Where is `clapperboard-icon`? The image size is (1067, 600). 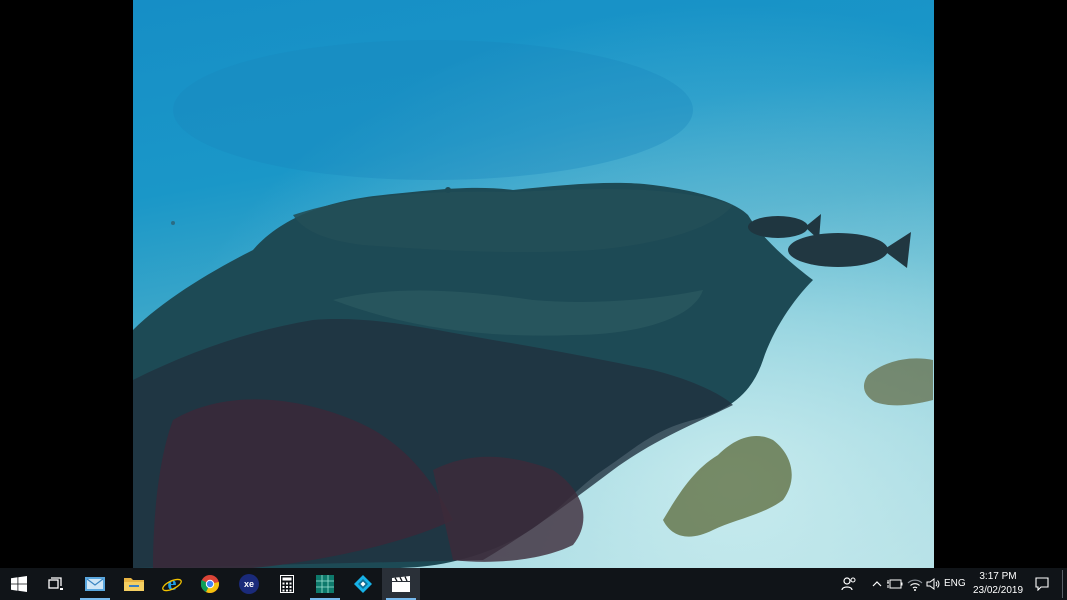
clapperboard-icon is located at coordinates (401, 584).